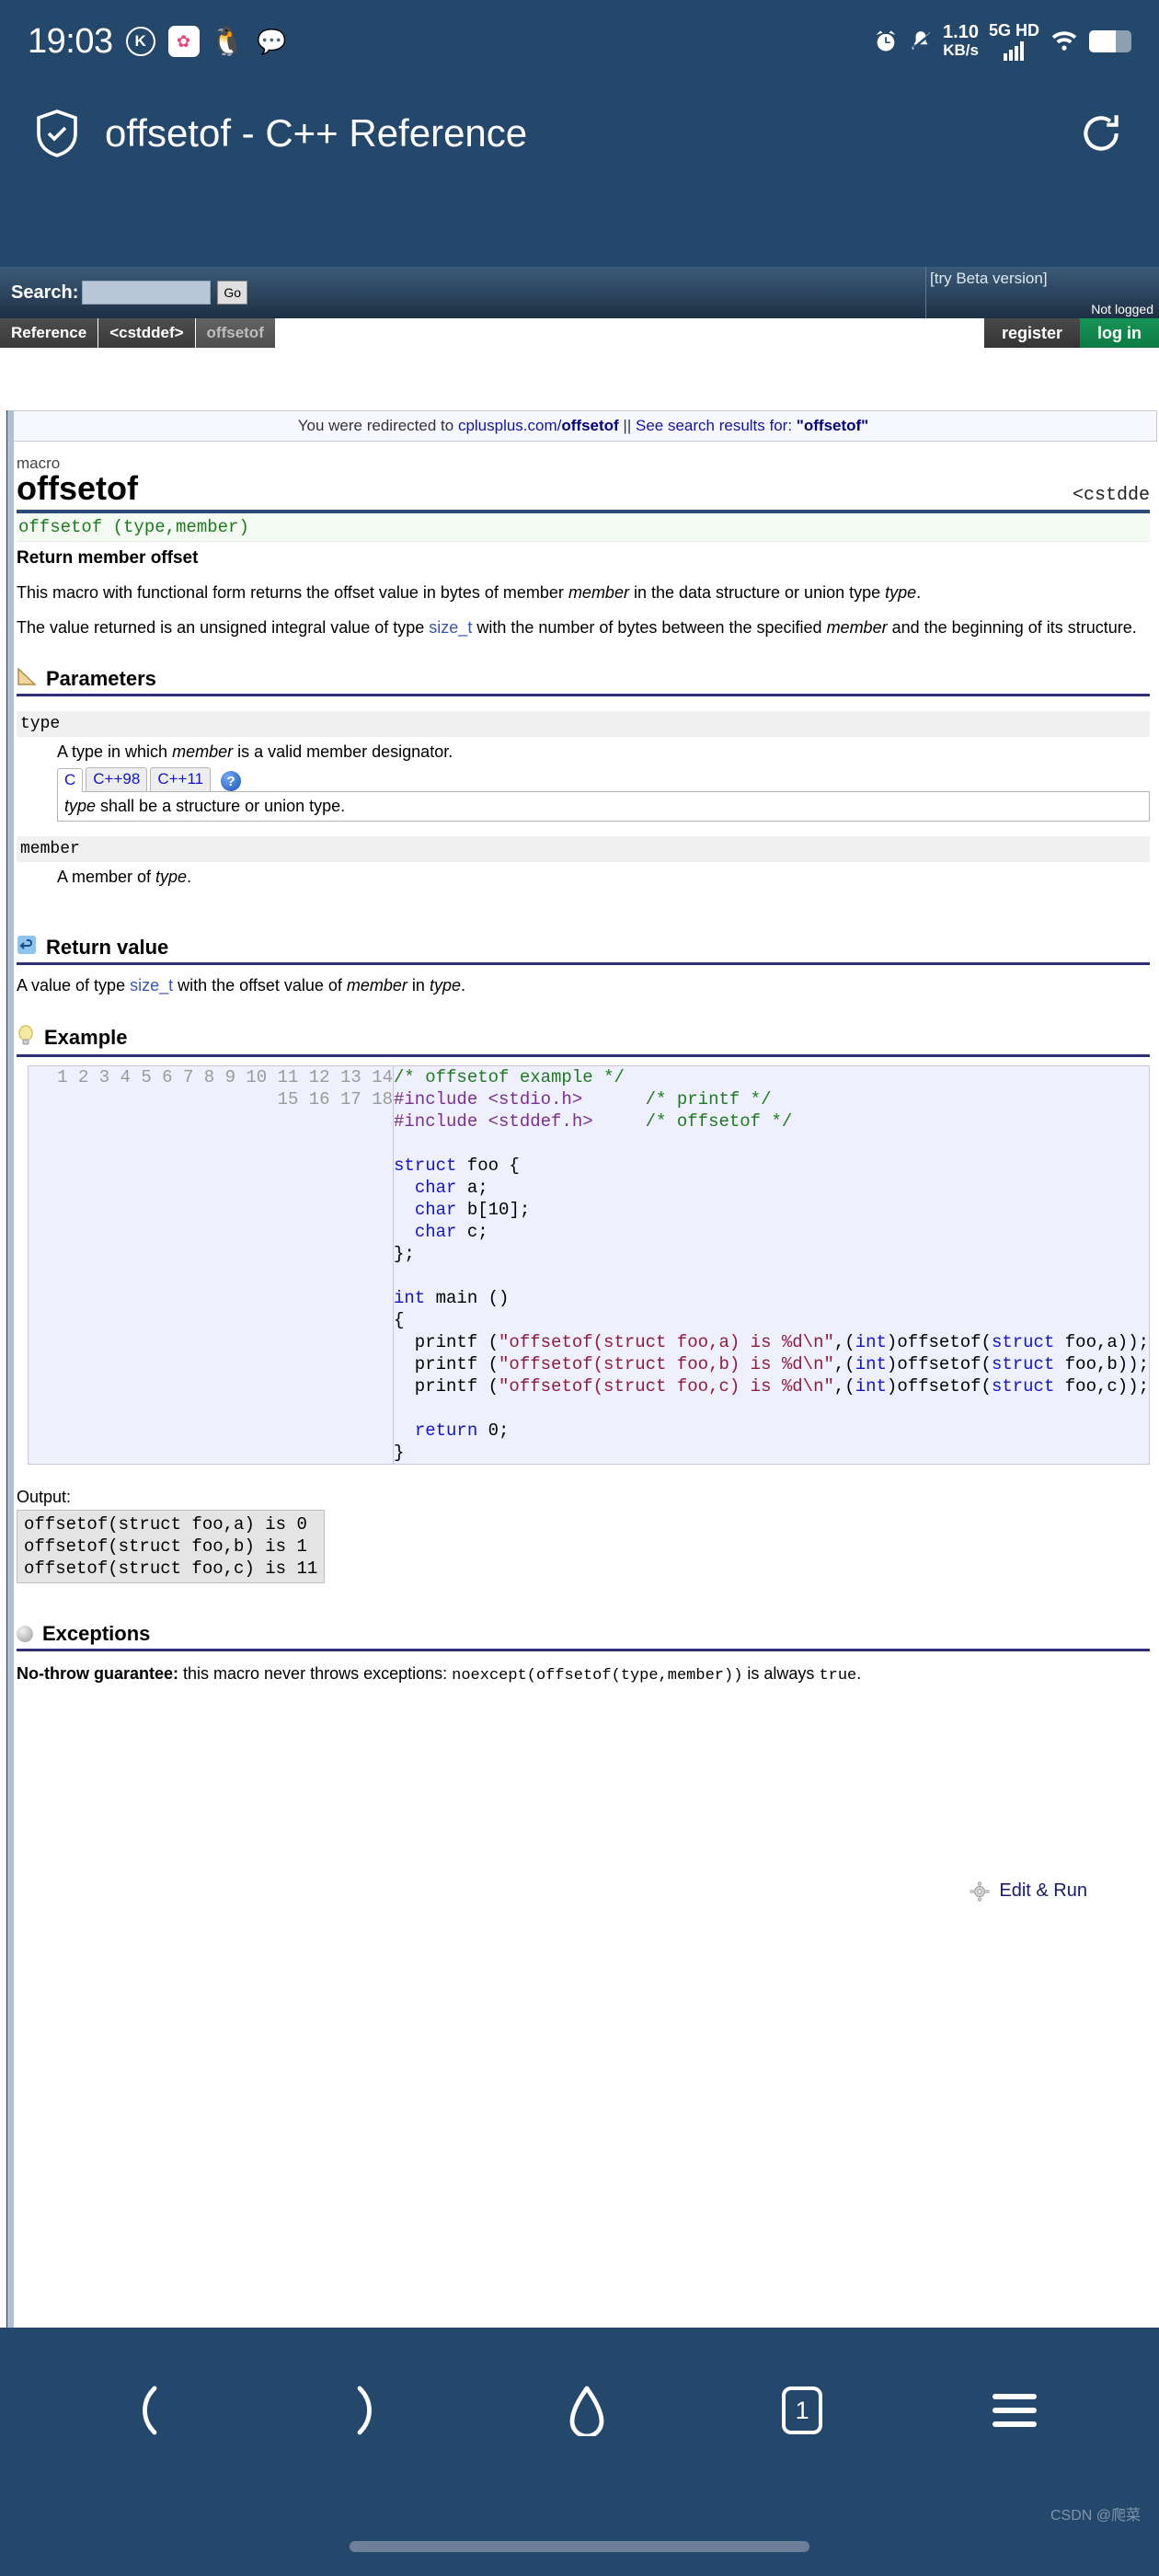  I want to click on rv-part-c: in, so click(418, 985).